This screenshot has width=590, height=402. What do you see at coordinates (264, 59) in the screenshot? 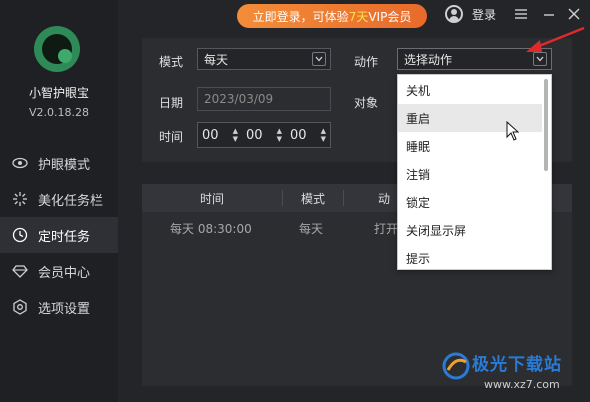
I see `mode-select: 每天` at bounding box center [264, 59].